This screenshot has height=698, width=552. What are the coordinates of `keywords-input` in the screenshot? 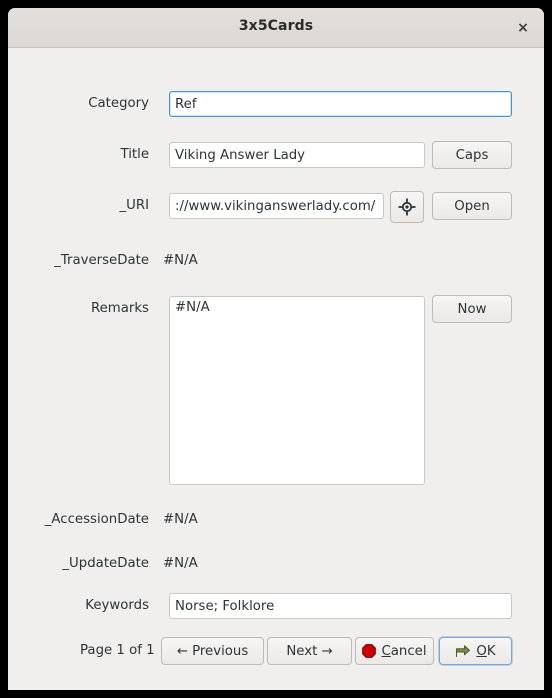 It's located at (340, 606).